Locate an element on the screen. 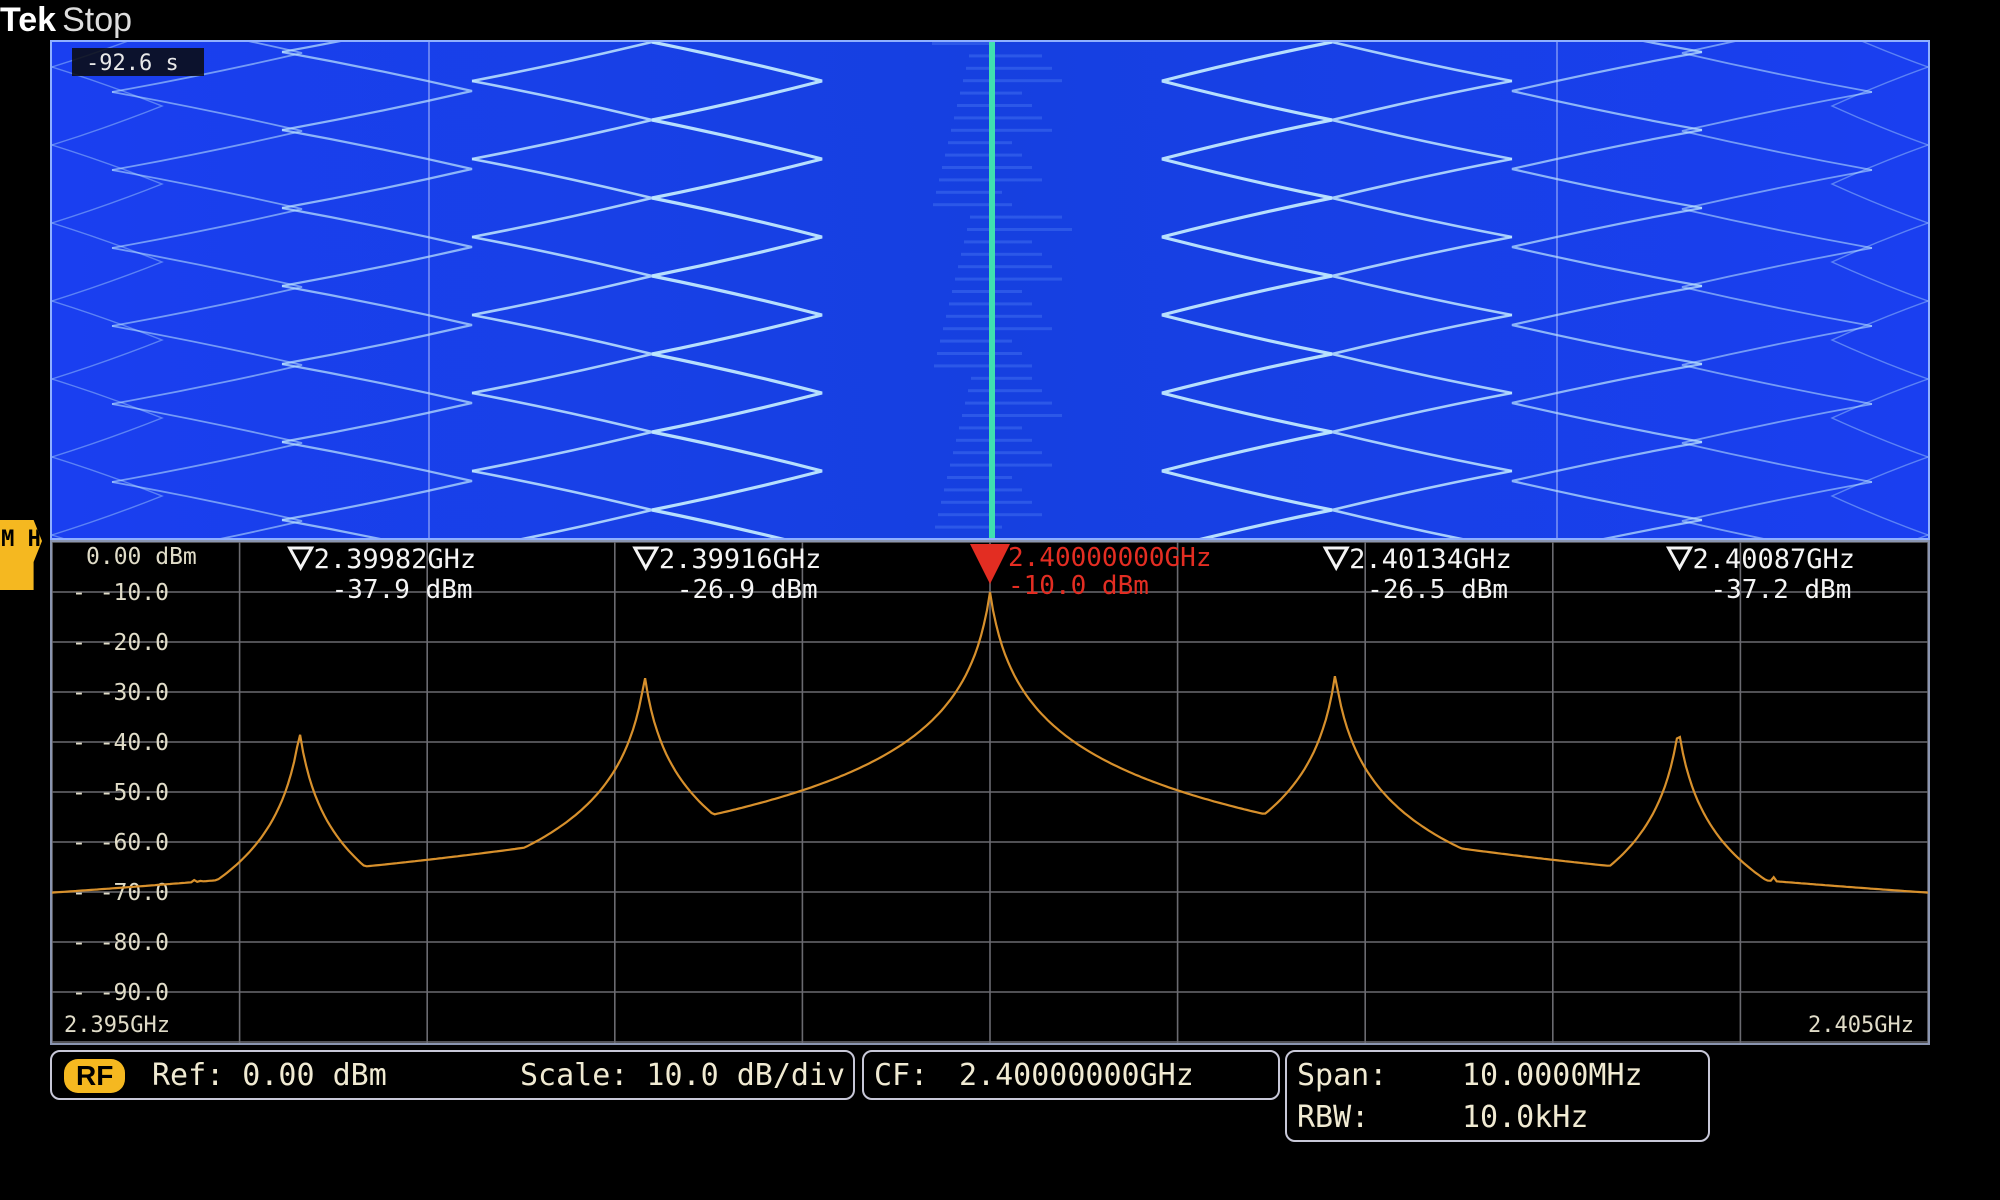  reference-level: Ref: 0.00 dBm is located at coordinates (269, 1075).